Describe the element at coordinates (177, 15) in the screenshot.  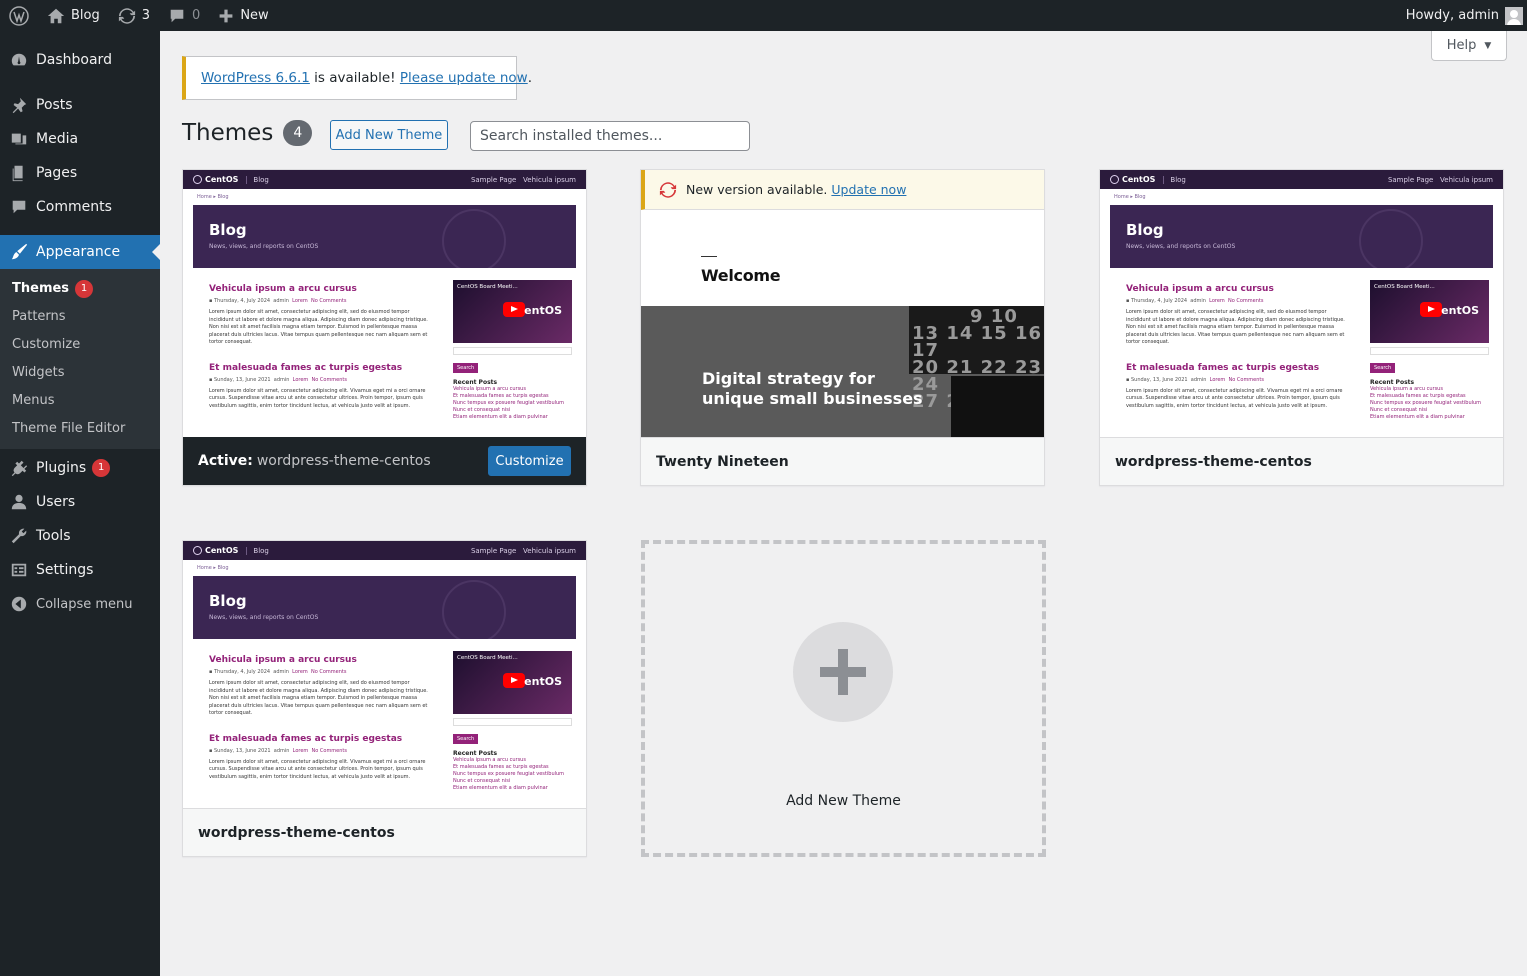
I see `comment-icon` at that location.